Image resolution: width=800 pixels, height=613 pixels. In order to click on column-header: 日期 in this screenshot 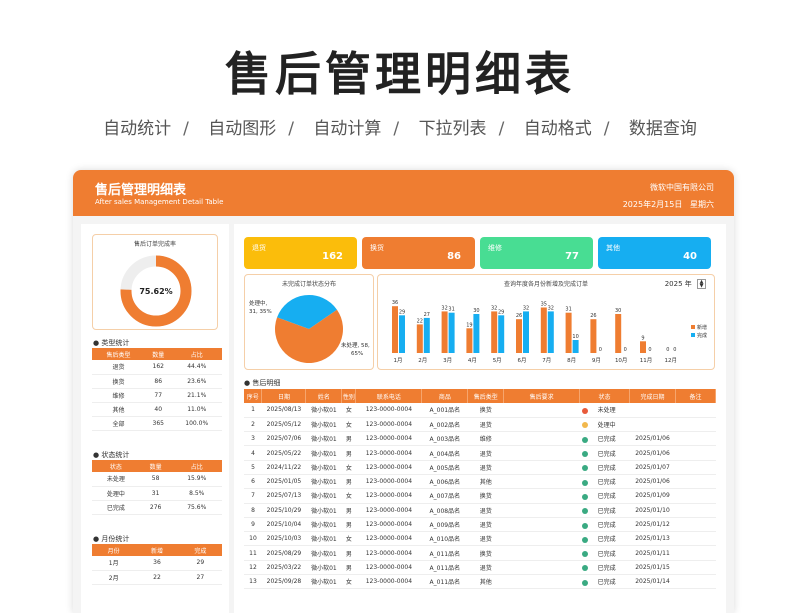, I will do `click(284, 396)`.